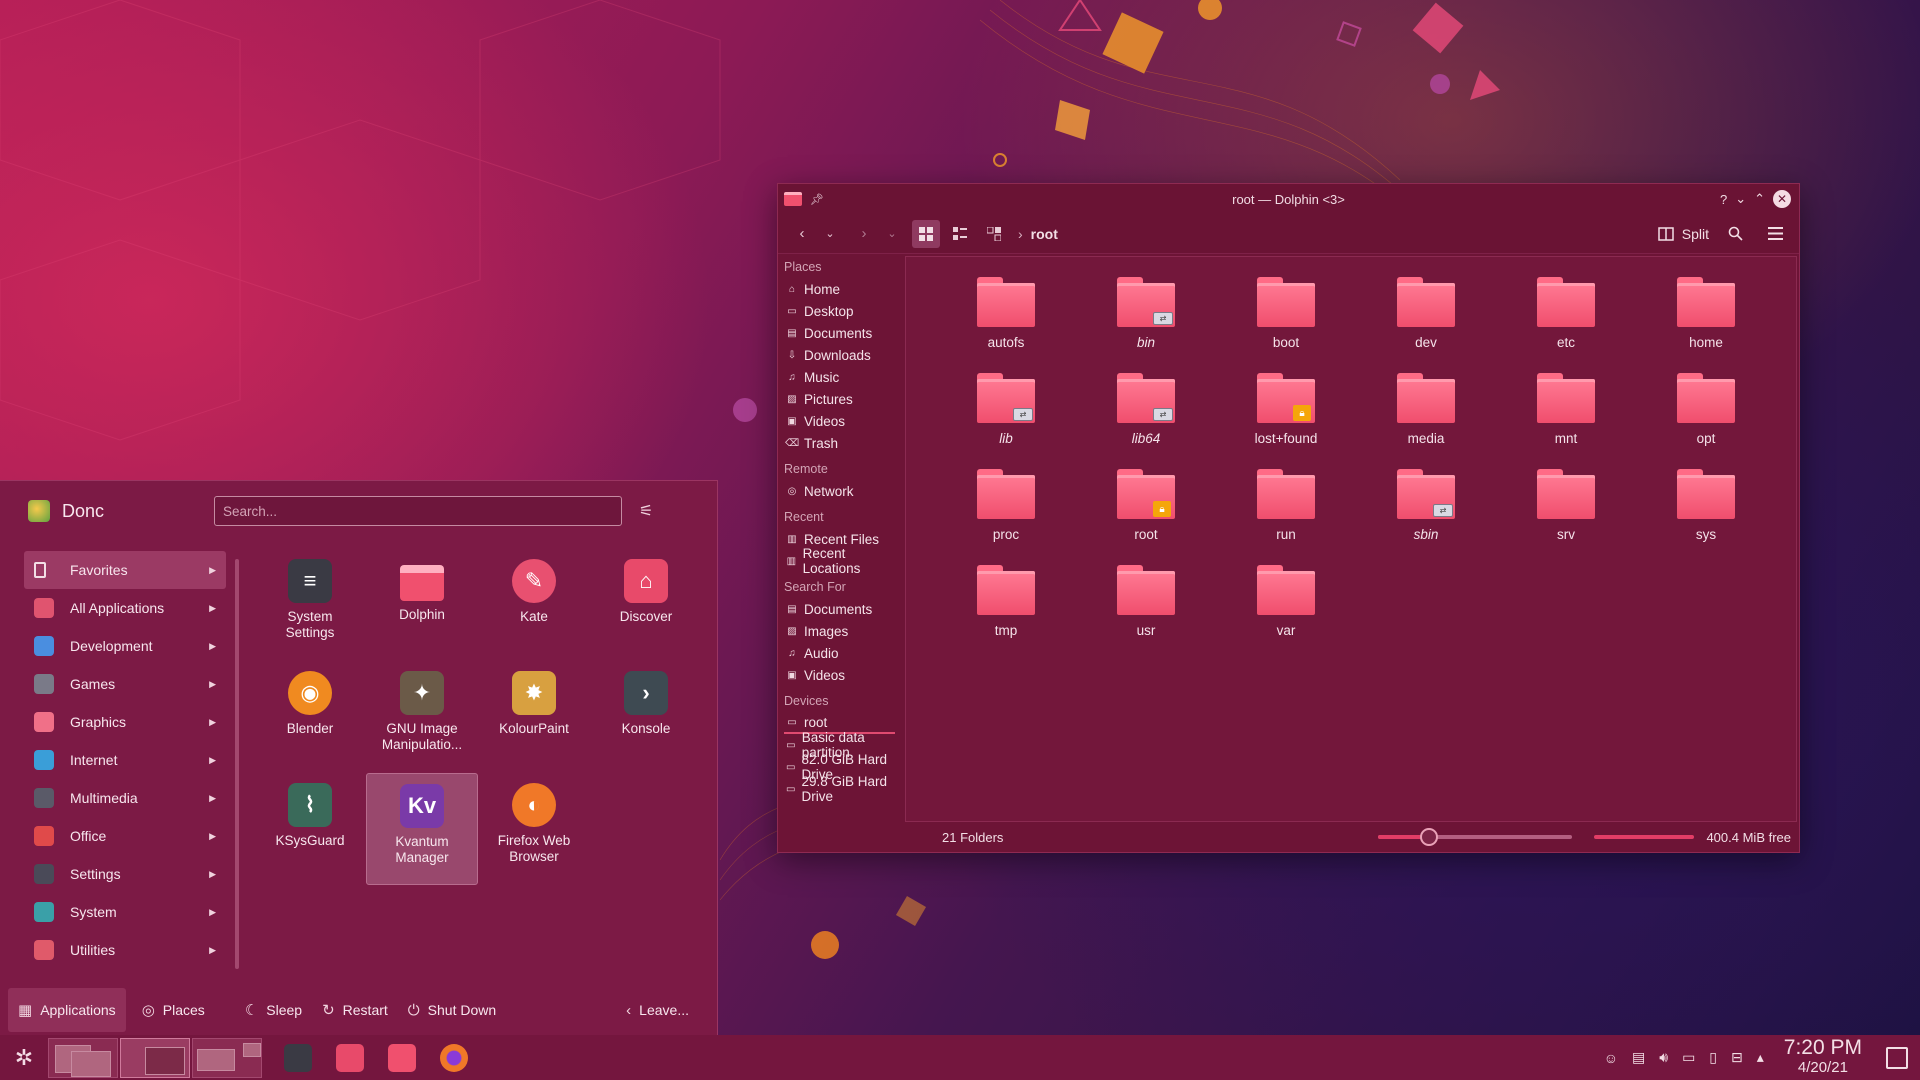 This screenshot has width=1920, height=1080. What do you see at coordinates (1823, 1057) in the screenshot?
I see `digital-clock: 7:20 PM 4/20/21` at bounding box center [1823, 1057].